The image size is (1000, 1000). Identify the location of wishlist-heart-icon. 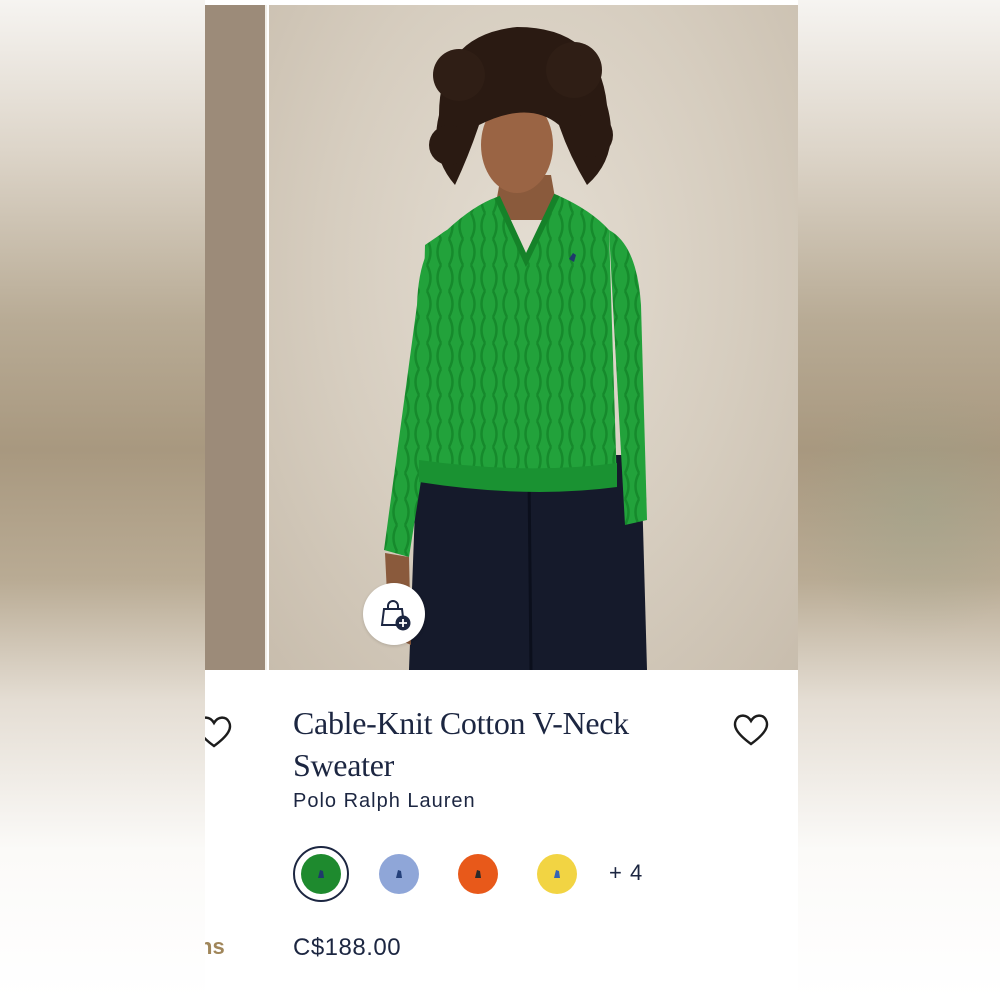
(751, 729).